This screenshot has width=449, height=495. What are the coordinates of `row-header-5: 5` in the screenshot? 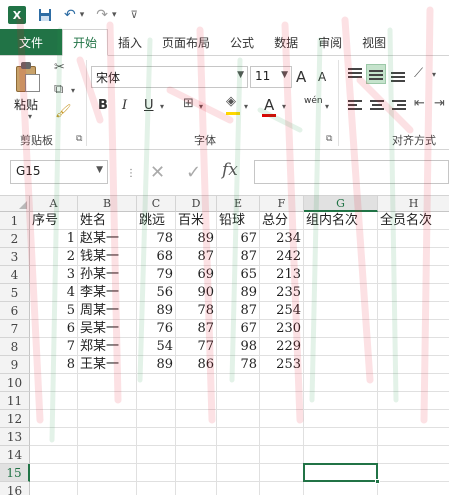 It's located at (15, 293).